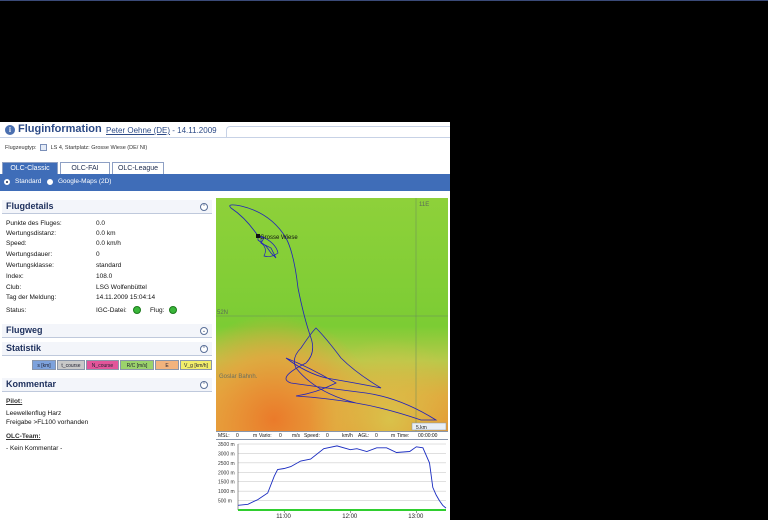 Image resolution: width=768 pixels, height=520 pixels. I want to click on igc-label: IGC-Datei:, so click(111, 310).